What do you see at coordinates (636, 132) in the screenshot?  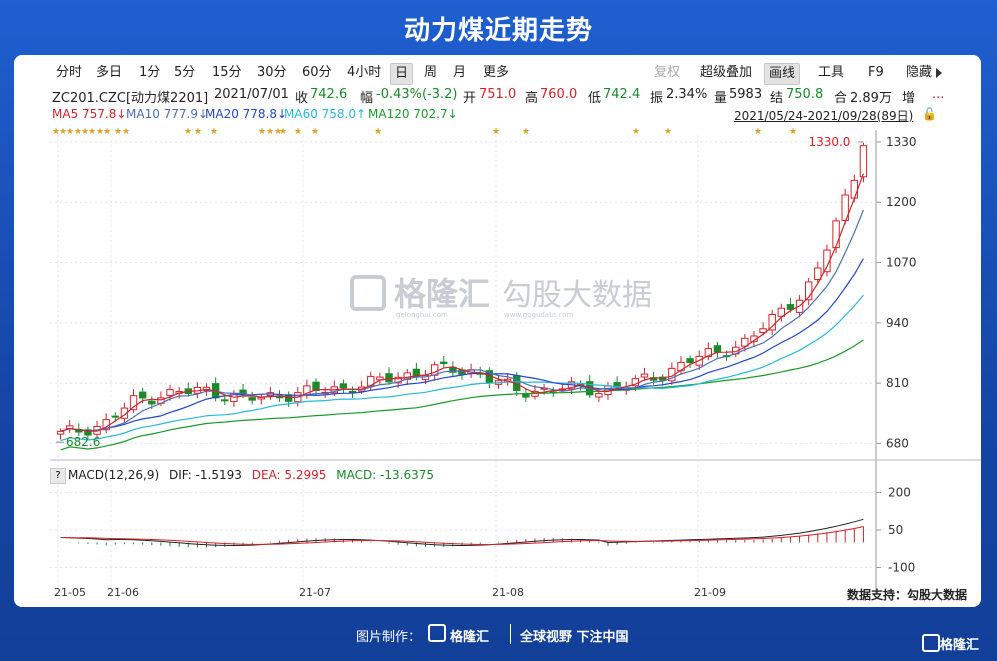 I see `event-star-icon-22: ★` at bounding box center [636, 132].